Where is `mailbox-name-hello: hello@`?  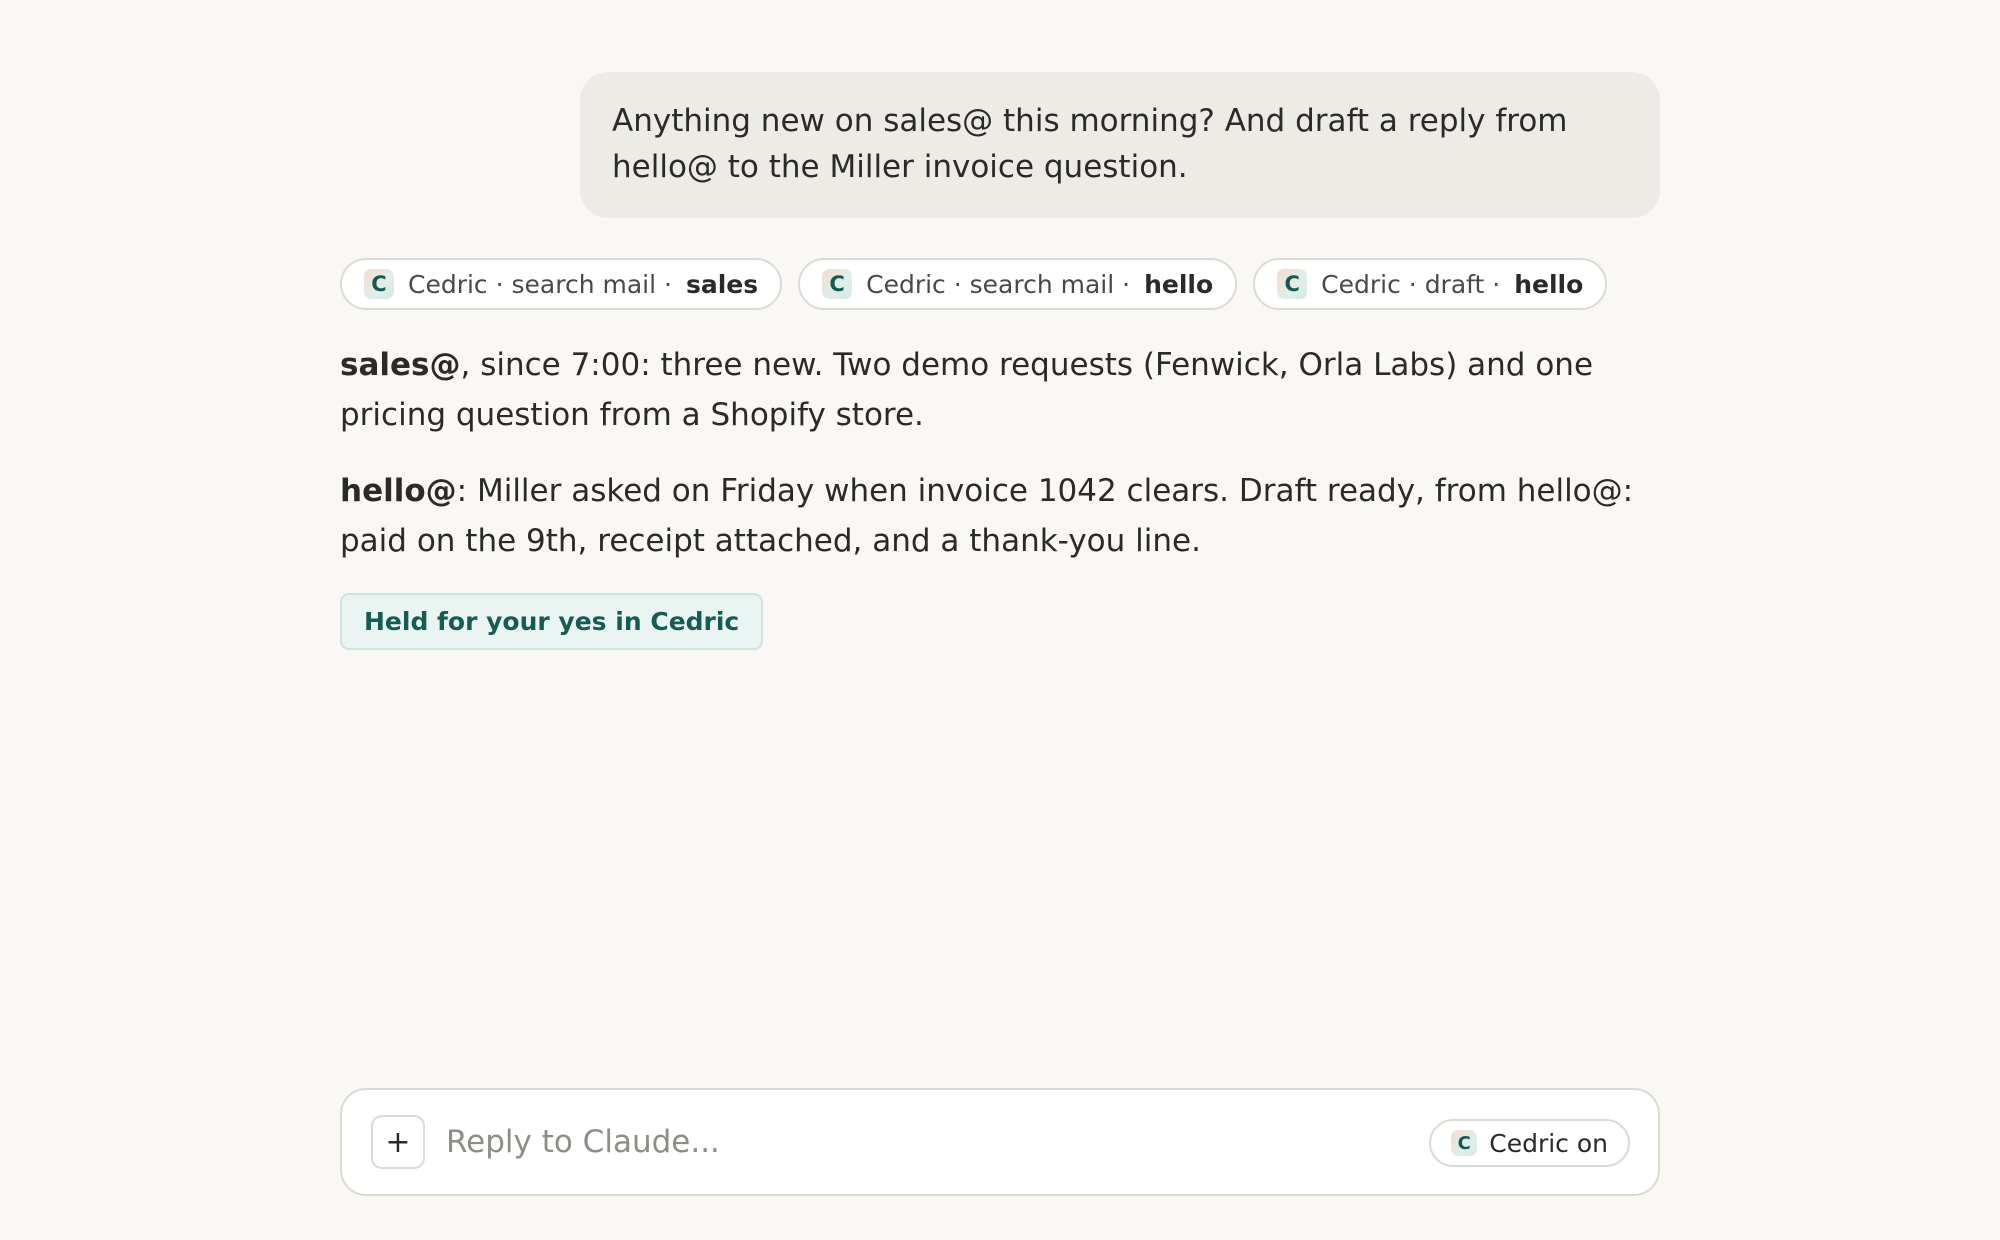 mailbox-name-hello: hello@ is located at coordinates (398, 491).